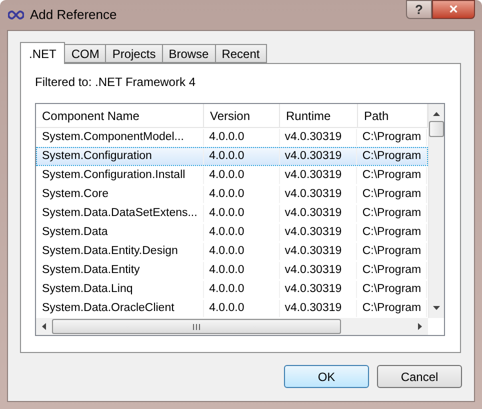 The height and width of the screenshot is (409, 482). Describe the element at coordinates (120, 194) in the screenshot. I see `table-cell: System.Core` at that location.